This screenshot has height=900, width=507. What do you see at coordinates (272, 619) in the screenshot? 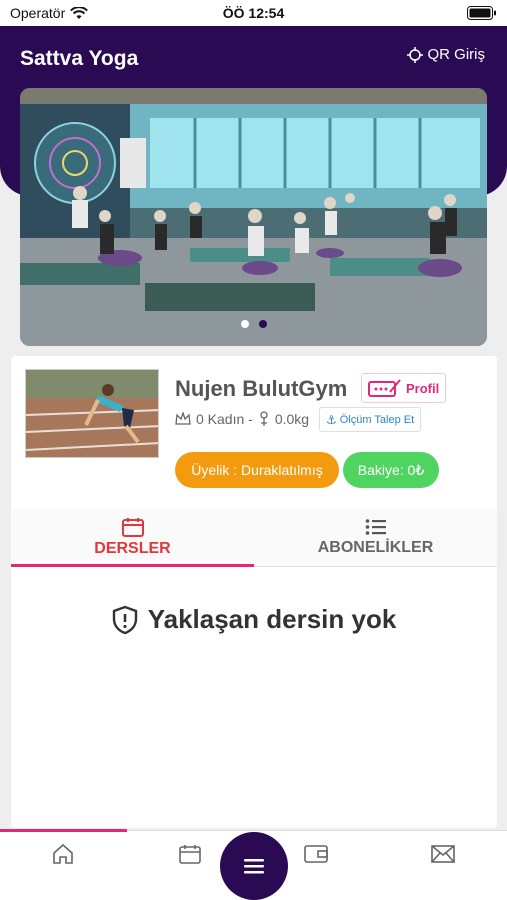
I see `empty-state-message: Yaklaşan dersin yok` at bounding box center [272, 619].